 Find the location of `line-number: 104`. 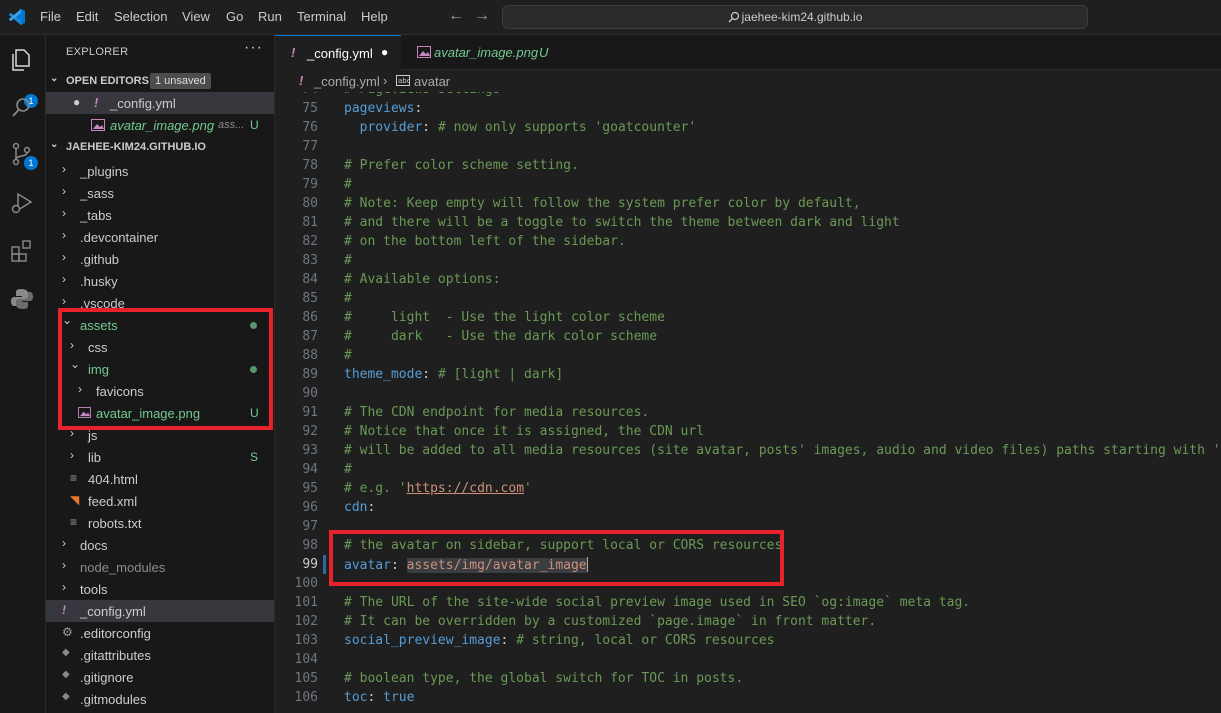

line-number: 104 is located at coordinates (306, 659).